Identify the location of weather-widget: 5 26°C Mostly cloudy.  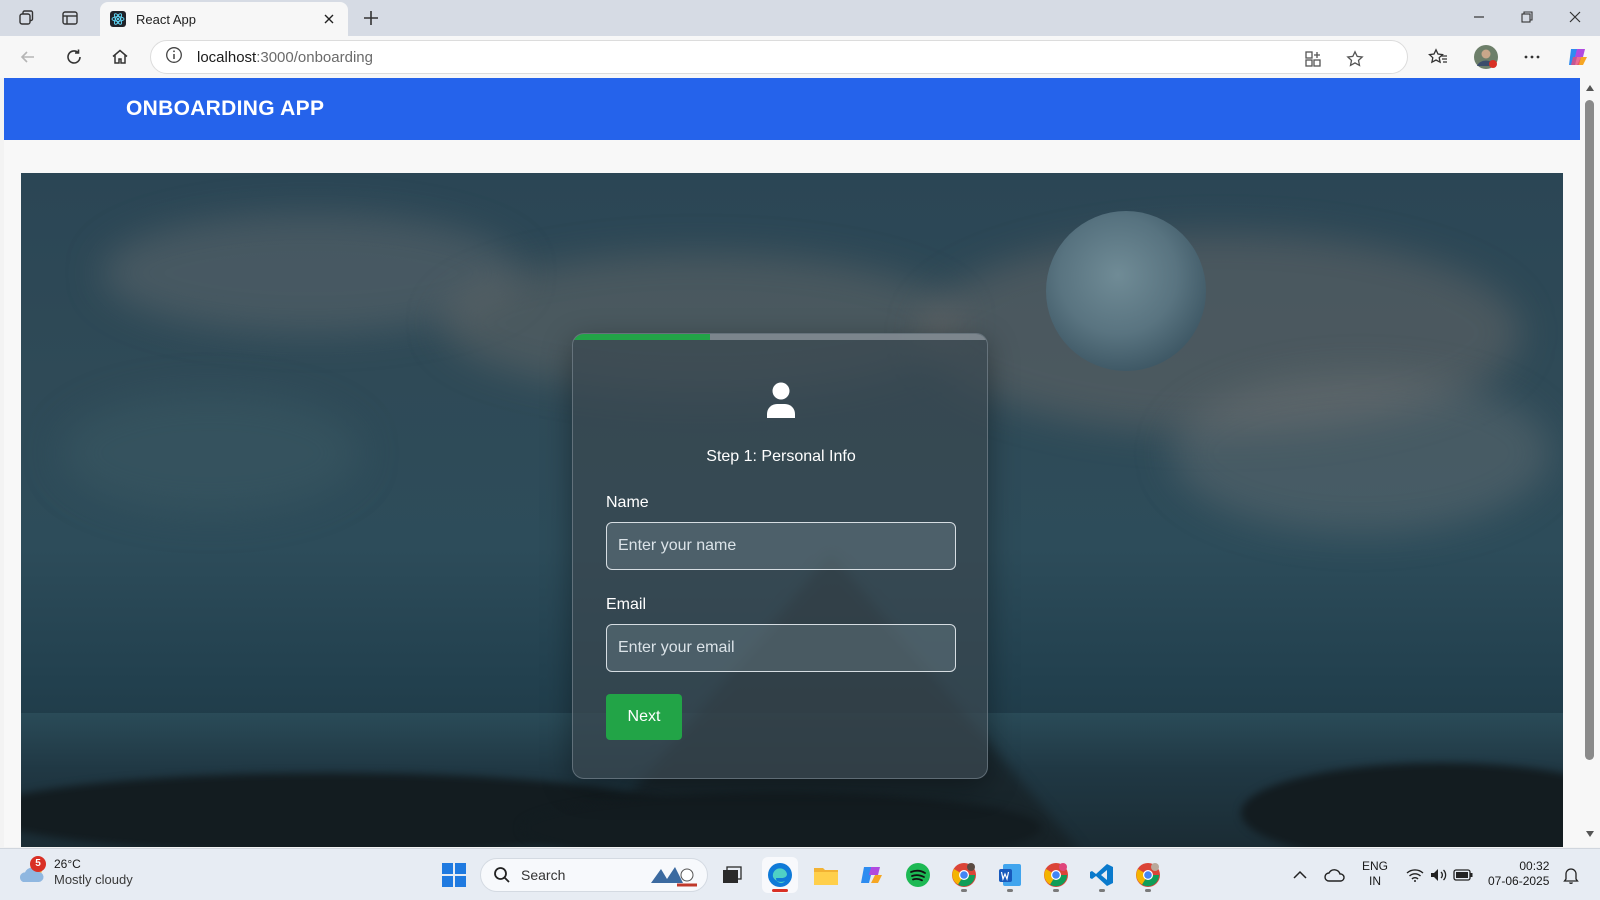
(75, 871).